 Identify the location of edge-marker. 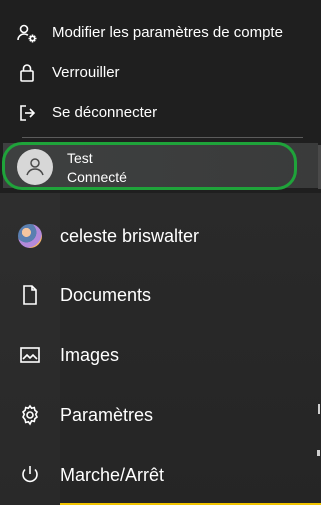
(319, 409).